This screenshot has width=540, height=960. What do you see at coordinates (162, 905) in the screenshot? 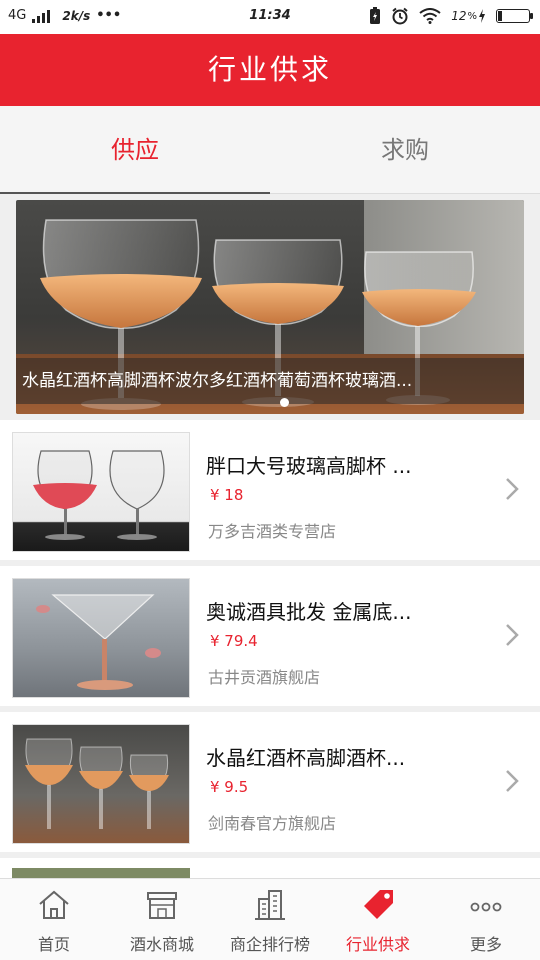
I see `store-icon` at bounding box center [162, 905].